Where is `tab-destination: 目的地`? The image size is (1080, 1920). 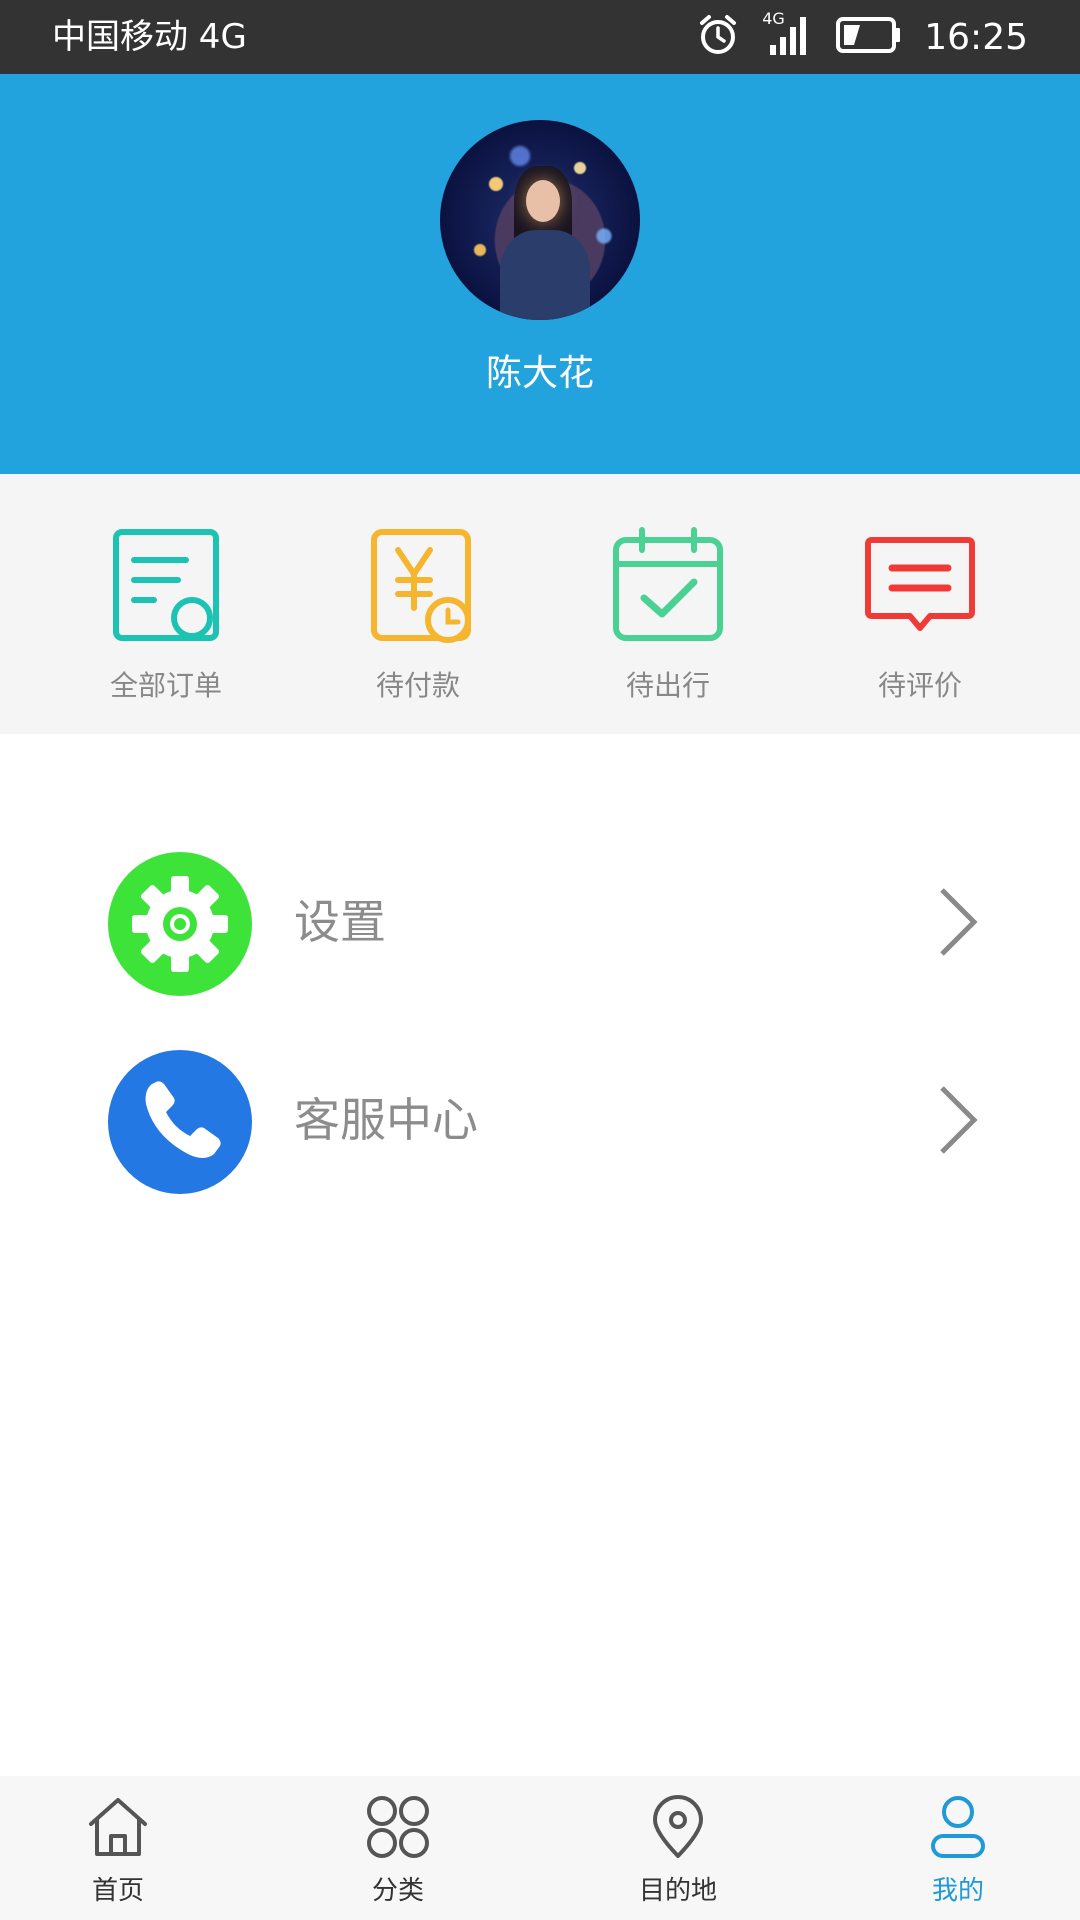
tab-destination: 目的地 is located at coordinates (678, 1848).